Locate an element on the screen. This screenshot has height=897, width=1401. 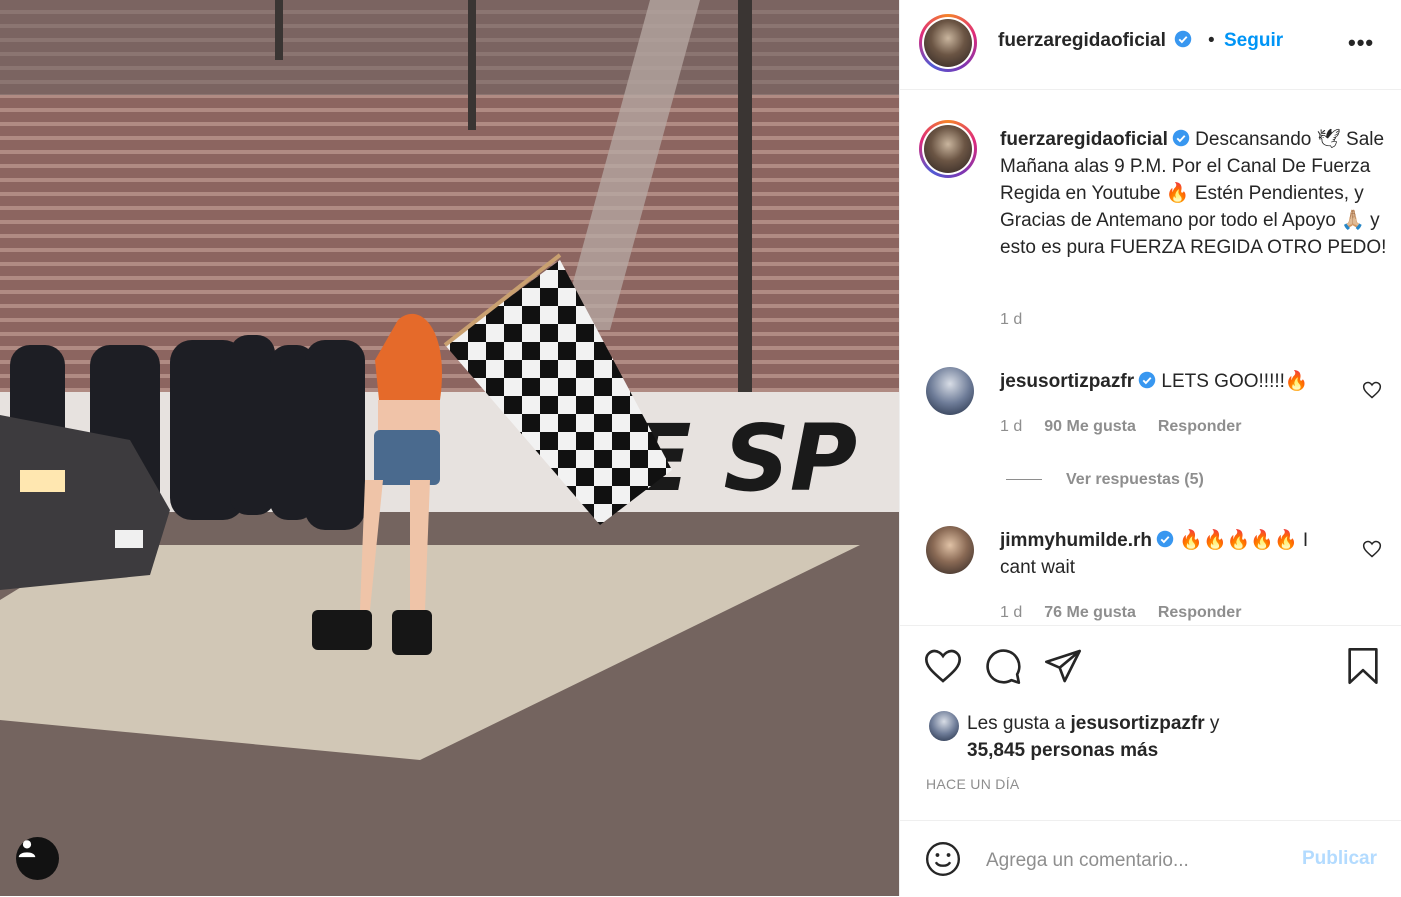
caption-avatar is located at coordinates (948, 149).